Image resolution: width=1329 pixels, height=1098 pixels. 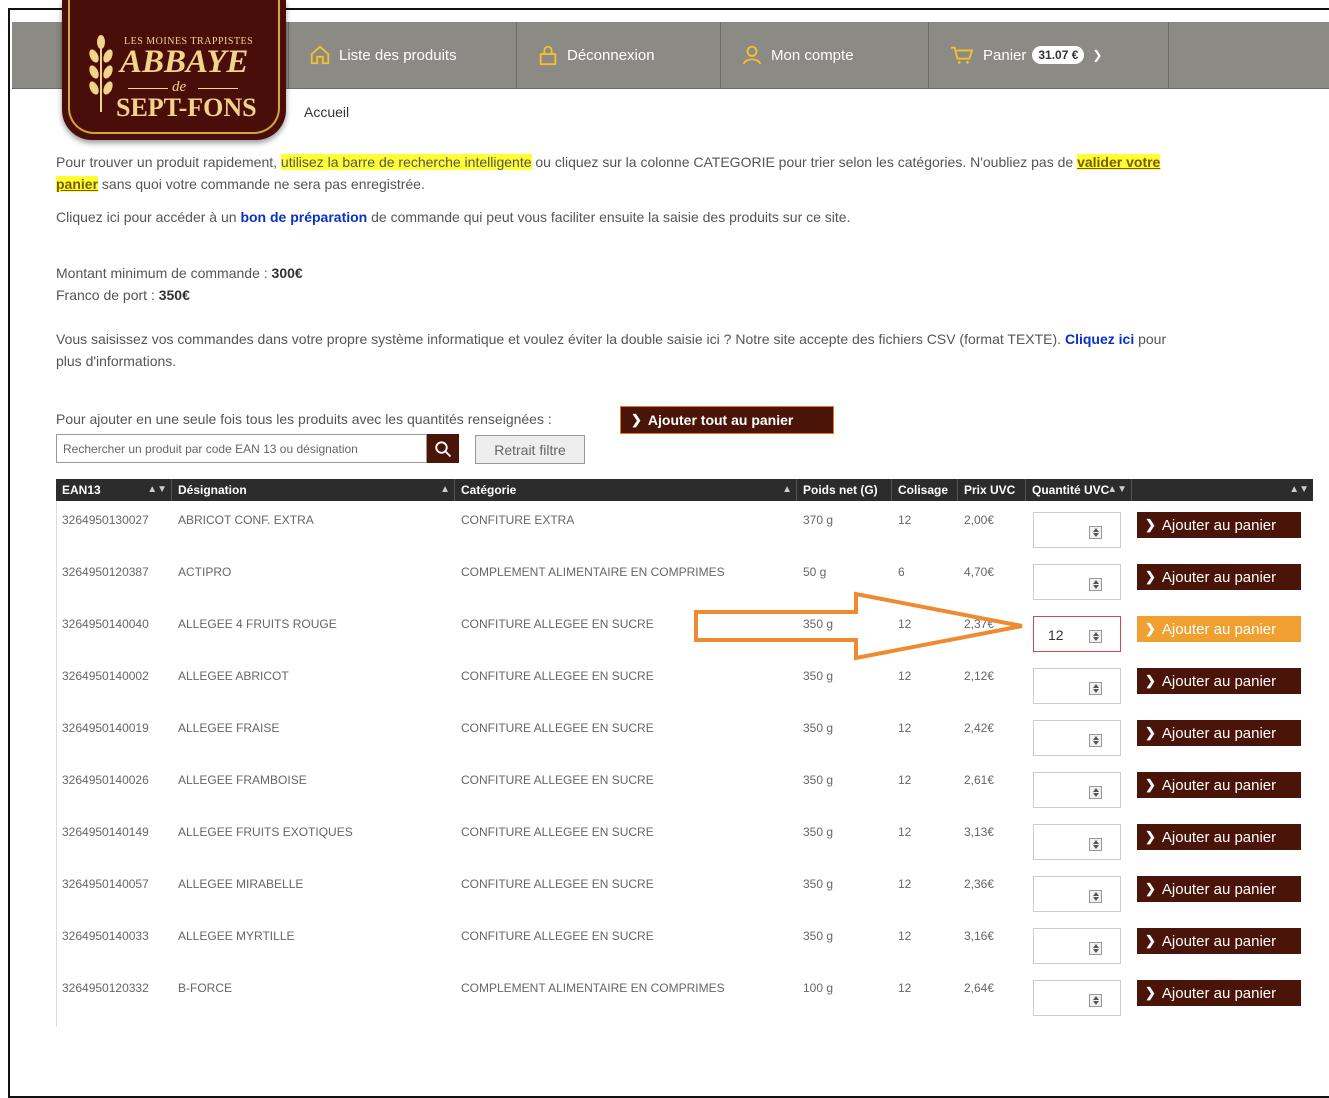 What do you see at coordinates (1097, 55) in the screenshot?
I see `chevron-down-icon: ❯` at bounding box center [1097, 55].